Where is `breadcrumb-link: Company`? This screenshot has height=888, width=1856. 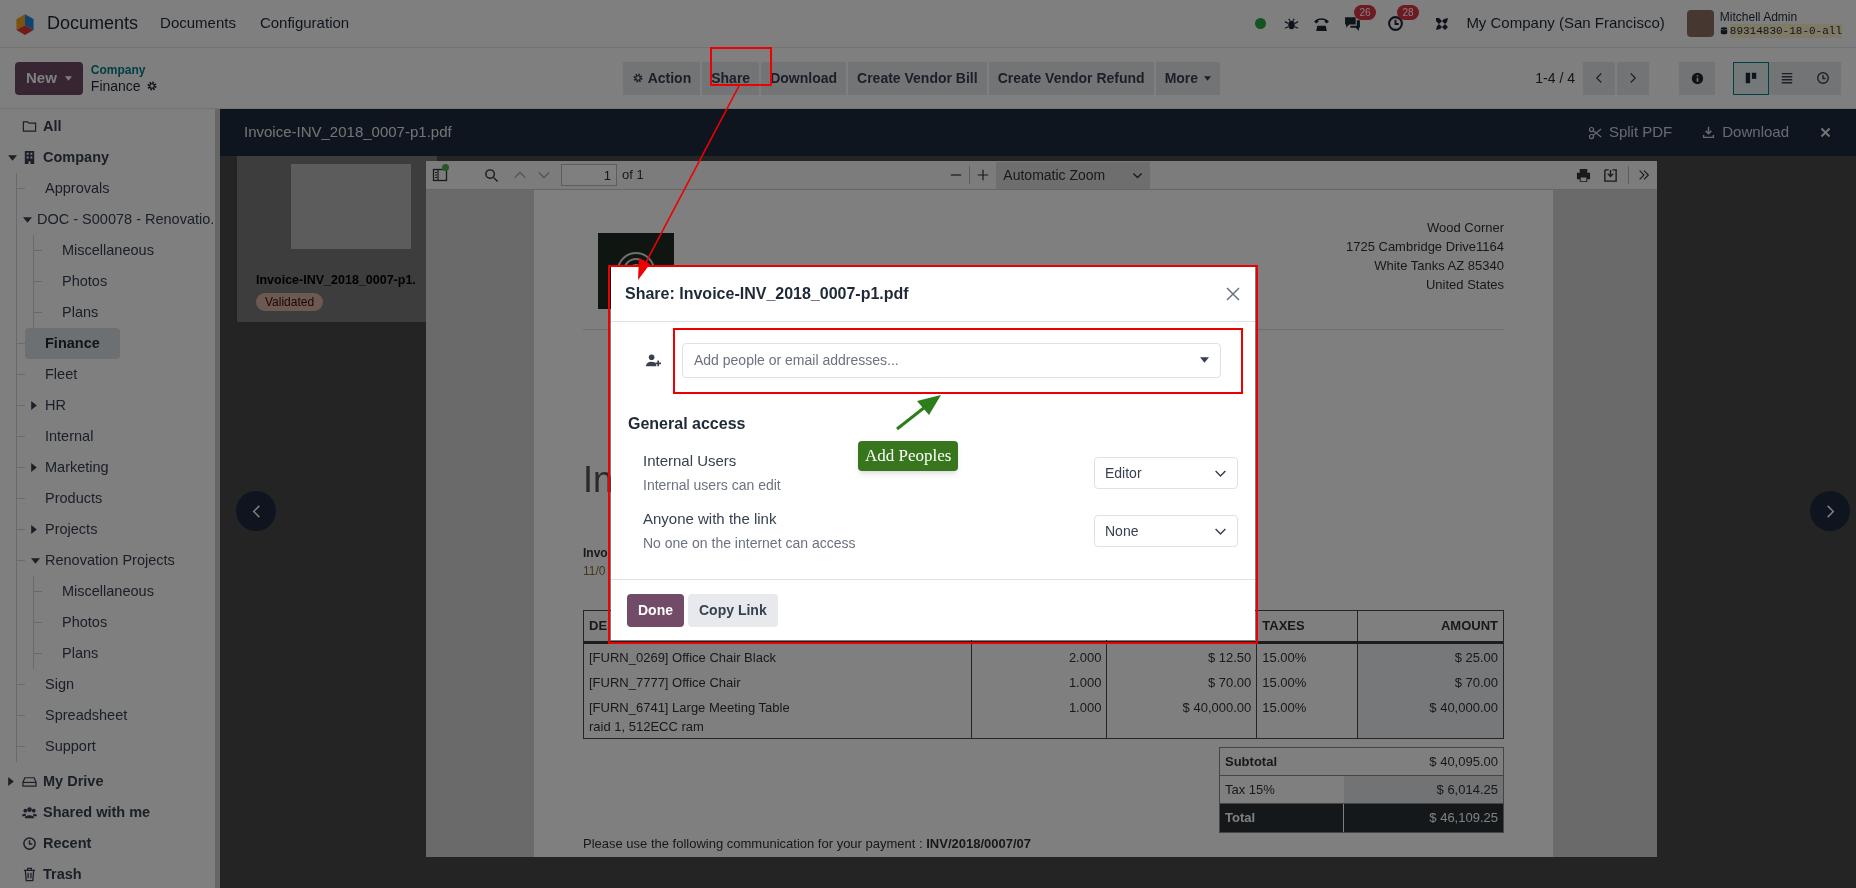
breadcrumb-link: Company is located at coordinates (124, 70).